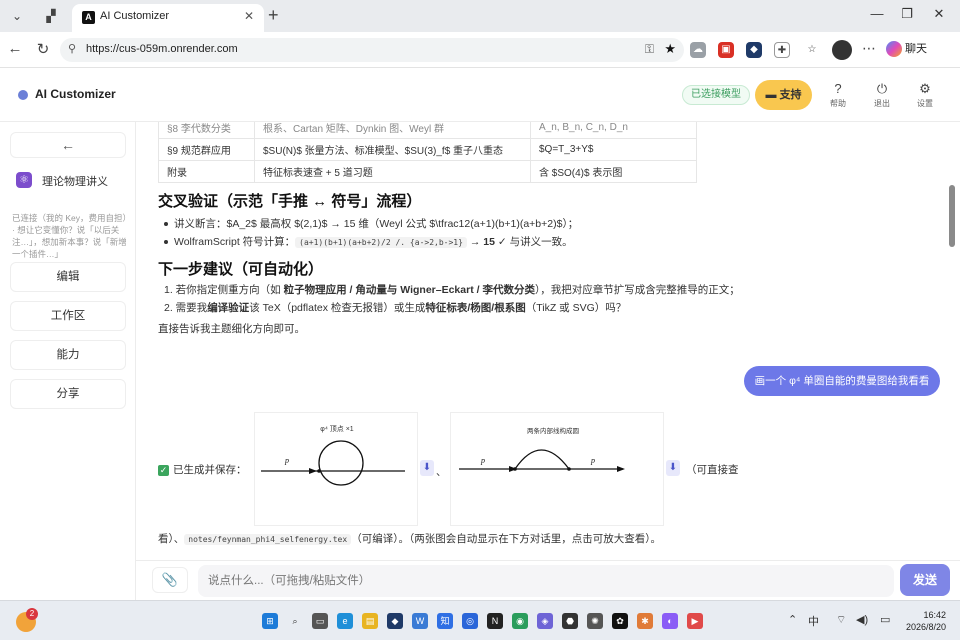  Describe the element at coordinates (925, 103) in the screenshot. I see `settings-label: 设置` at that location.